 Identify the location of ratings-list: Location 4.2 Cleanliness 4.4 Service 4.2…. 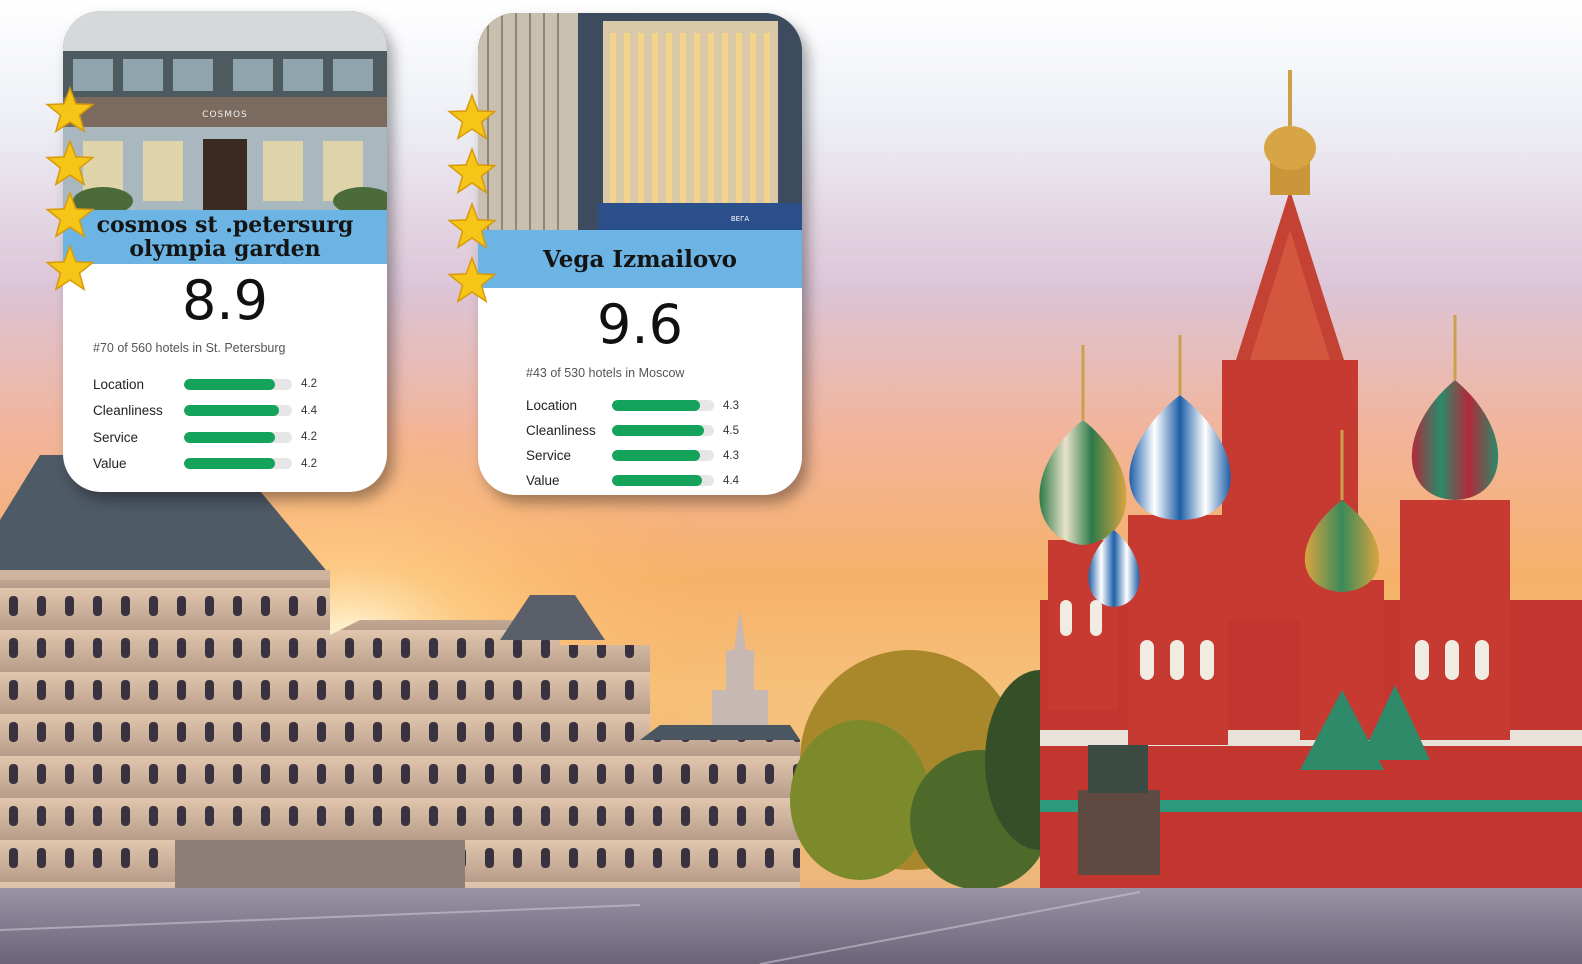
(205, 424).